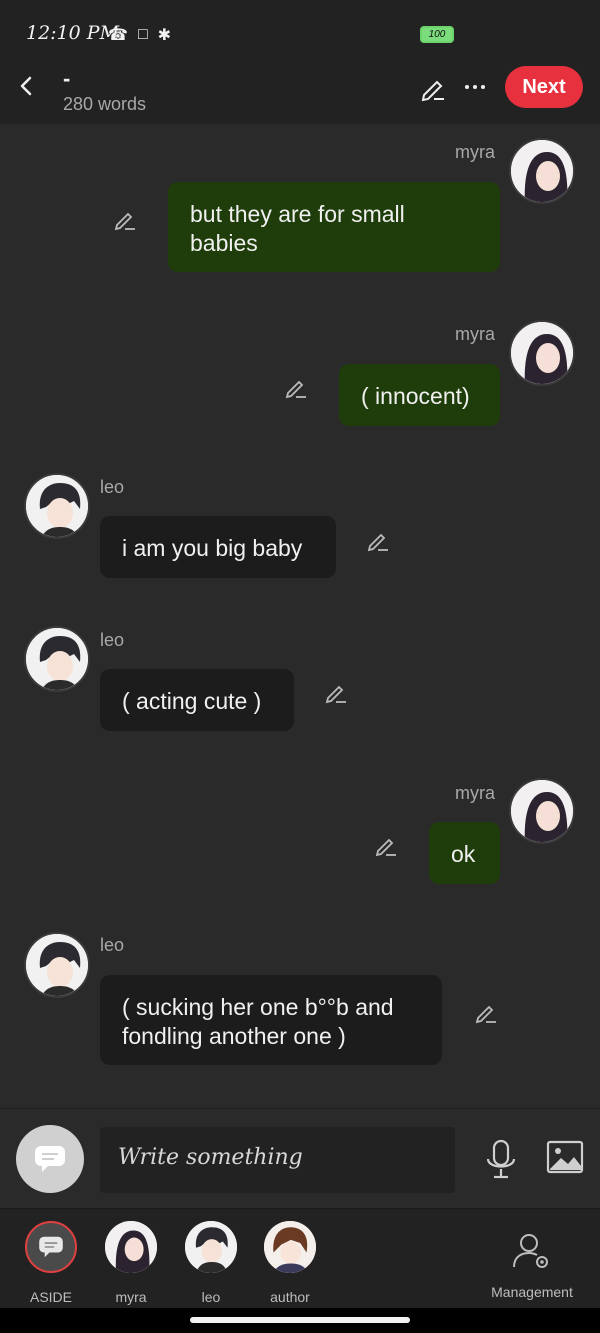  I want to click on author-avatar-icon, so click(290, 1247).